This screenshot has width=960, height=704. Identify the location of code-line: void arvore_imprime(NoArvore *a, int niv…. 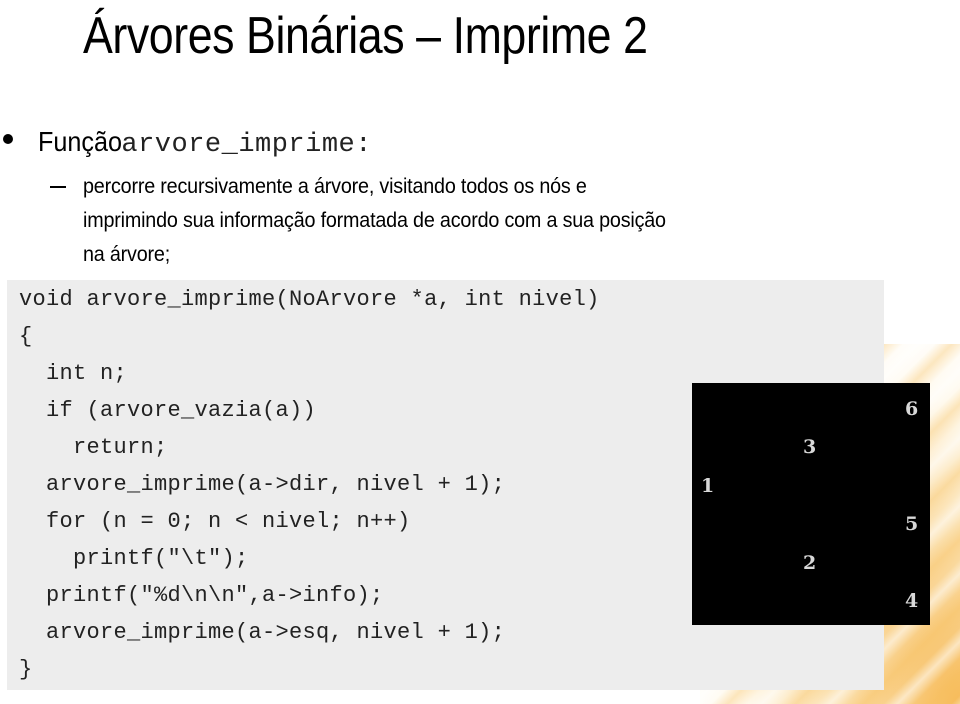
(309, 299).